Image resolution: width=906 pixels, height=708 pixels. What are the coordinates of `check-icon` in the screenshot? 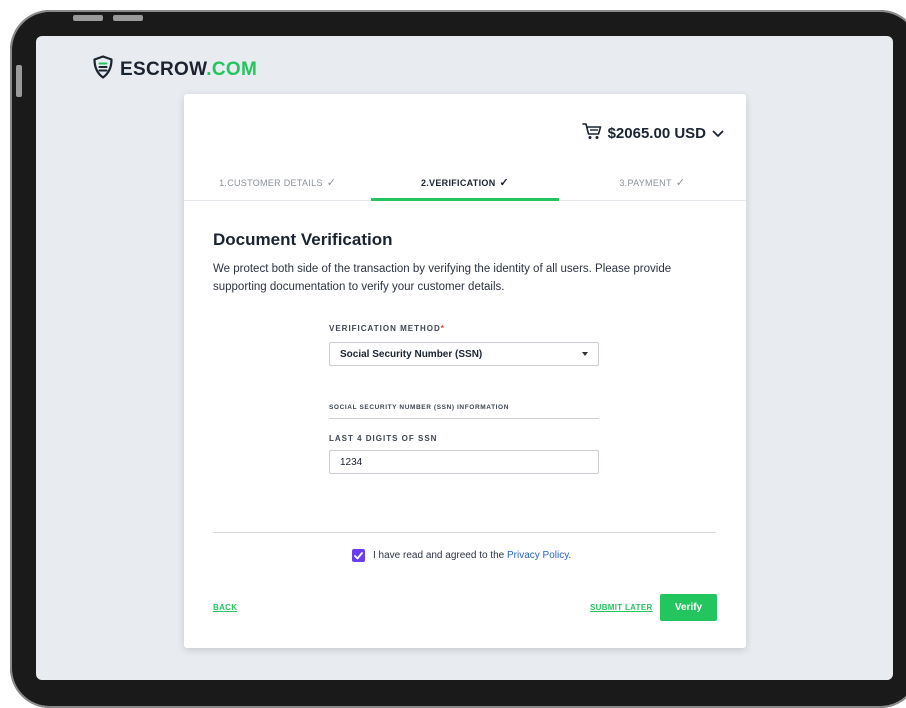 It's located at (358, 555).